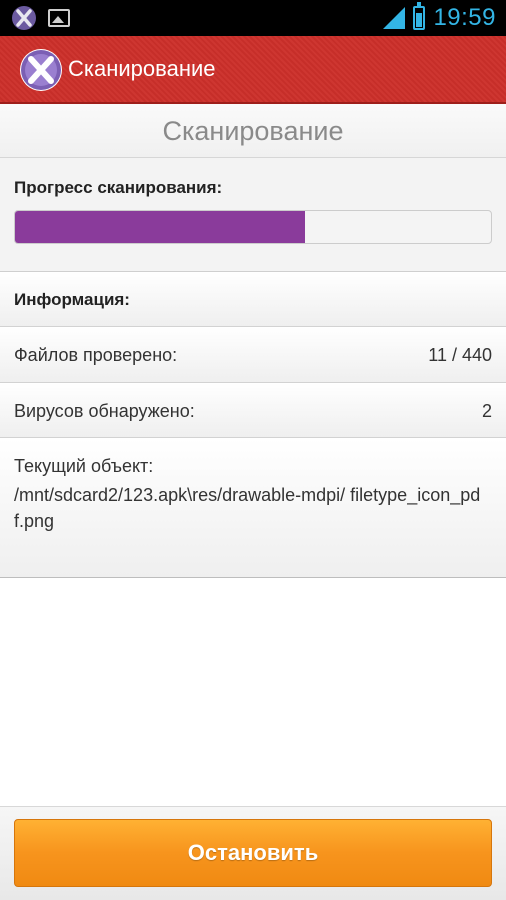 This screenshot has height=900, width=506. What do you see at coordinates (253, 131) in the screenshot?
I see `page-title: Сканирование` at bounding box center [253, 131].